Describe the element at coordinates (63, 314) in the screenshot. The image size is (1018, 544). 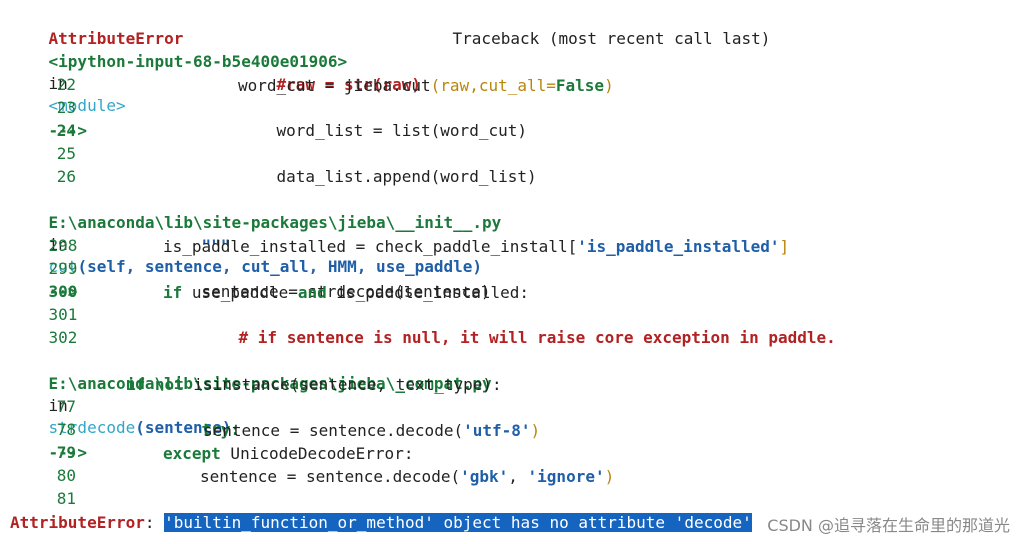
I see `frame2-lineno-301: 301` at that location.